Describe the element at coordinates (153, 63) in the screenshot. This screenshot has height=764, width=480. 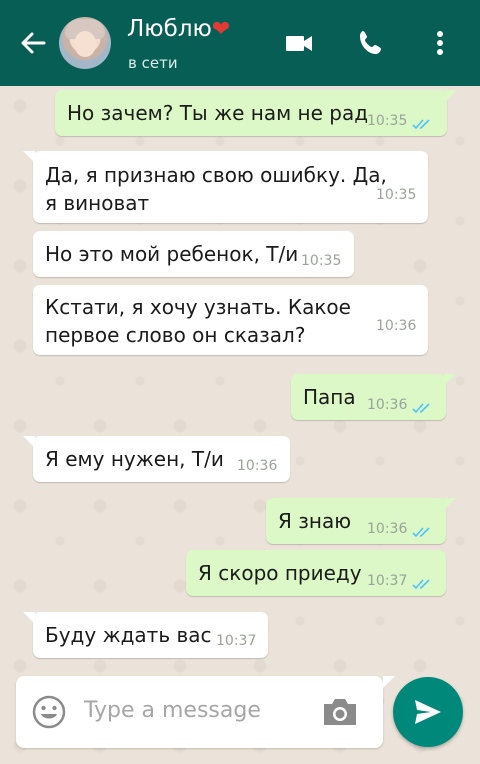
I see `contact-status: в сети` at that location.